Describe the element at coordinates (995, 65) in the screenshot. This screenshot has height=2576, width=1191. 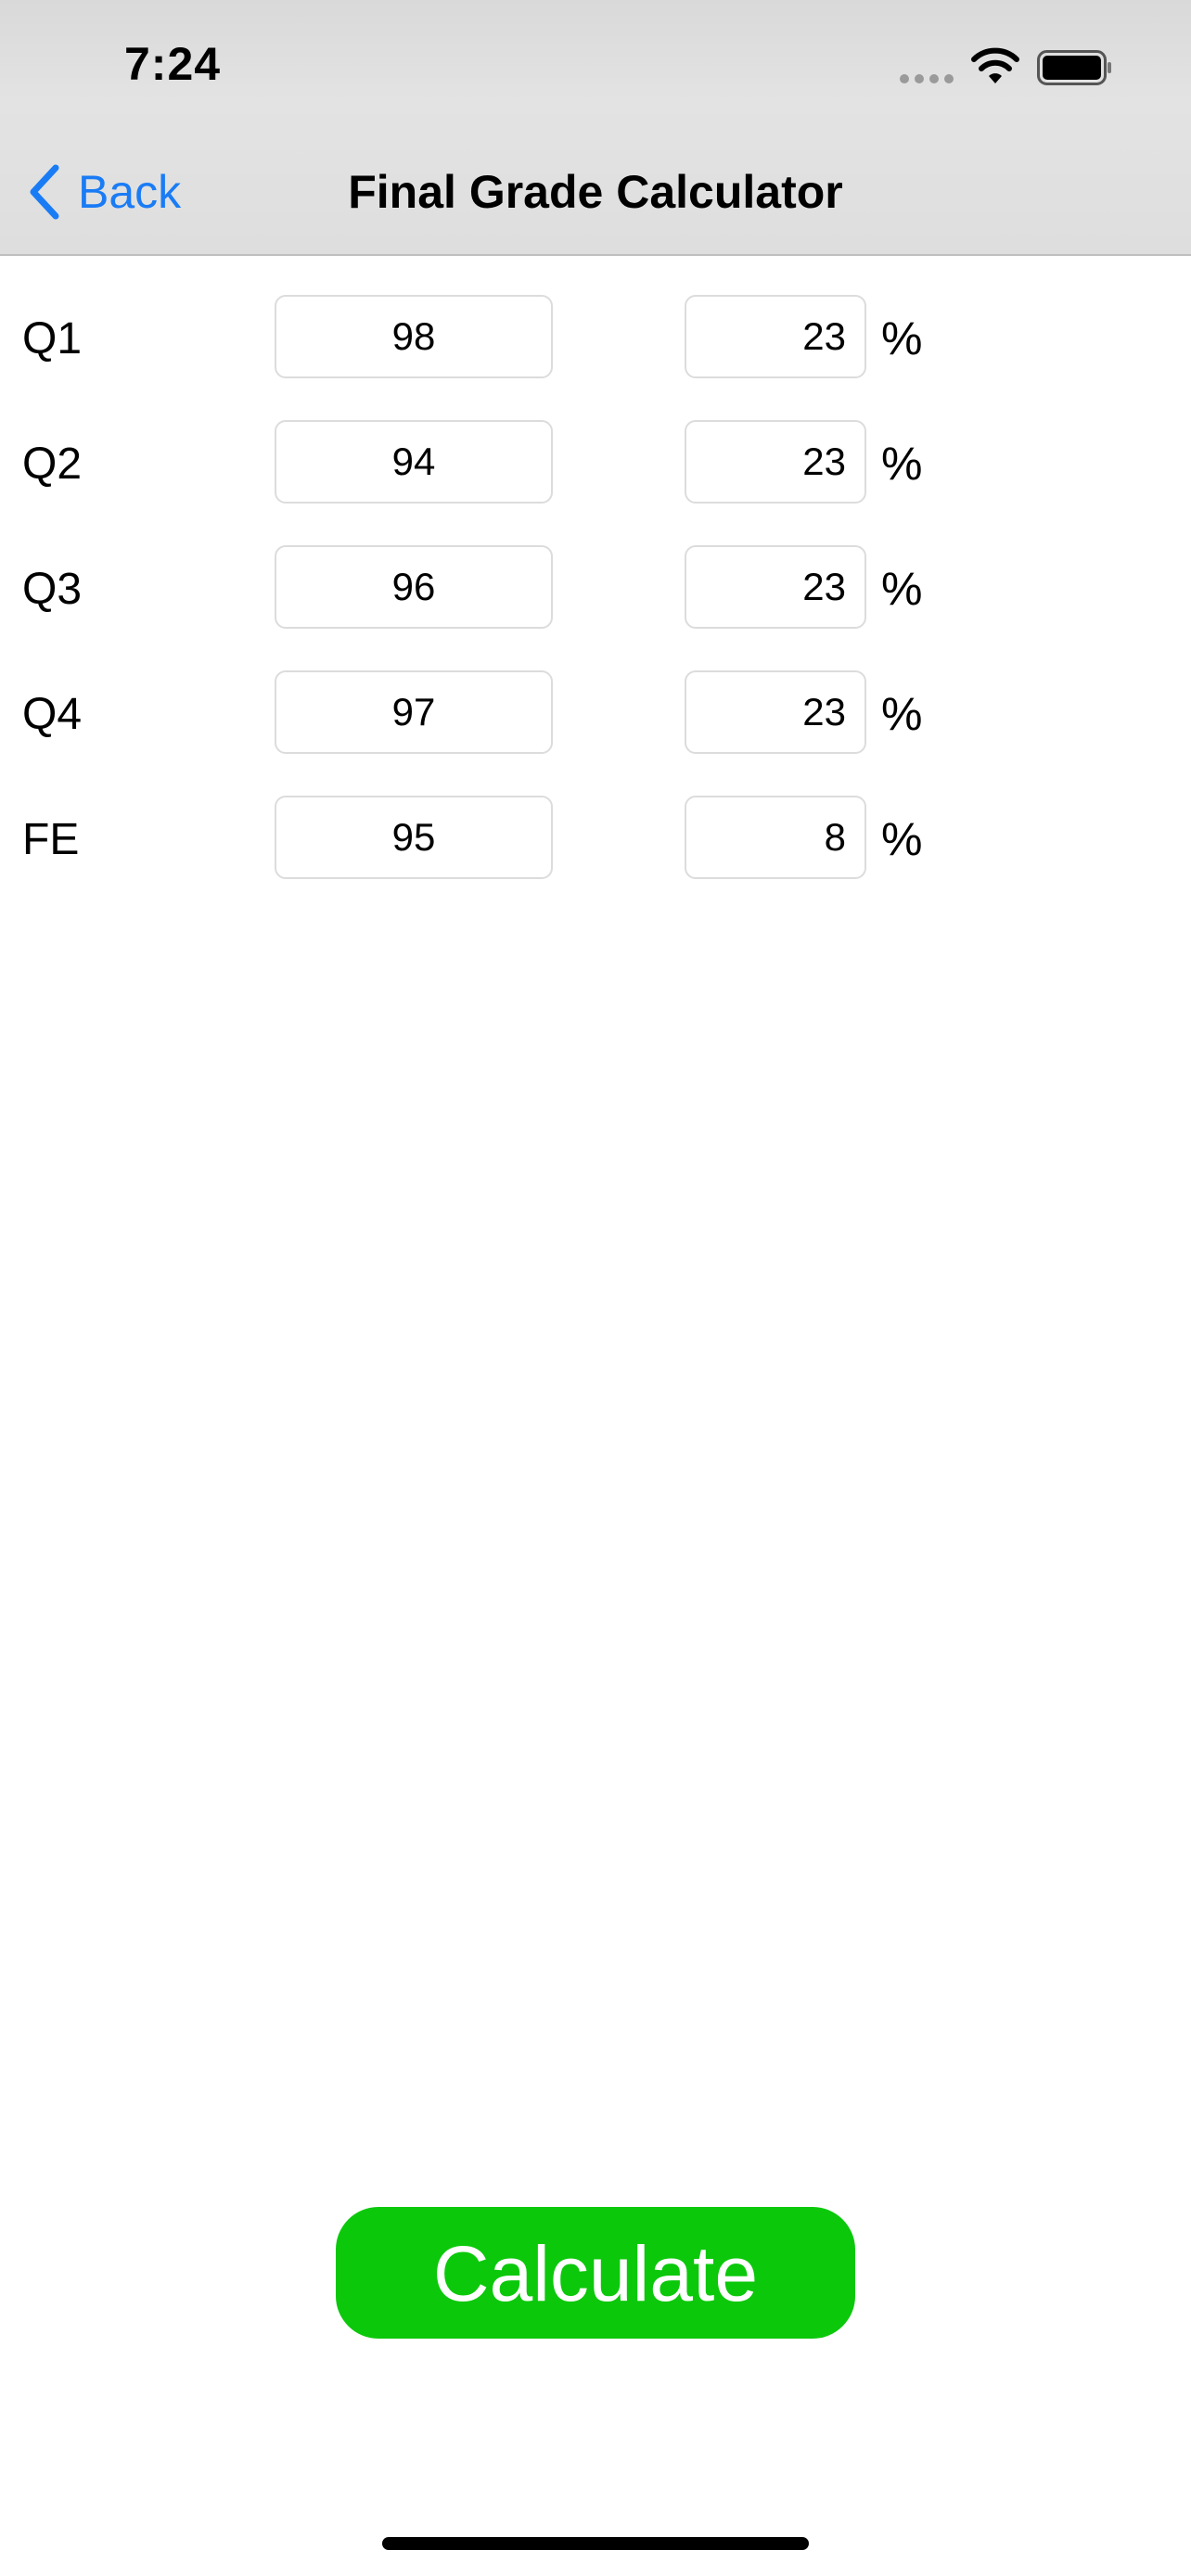
I see `wifi-icon` at that location.